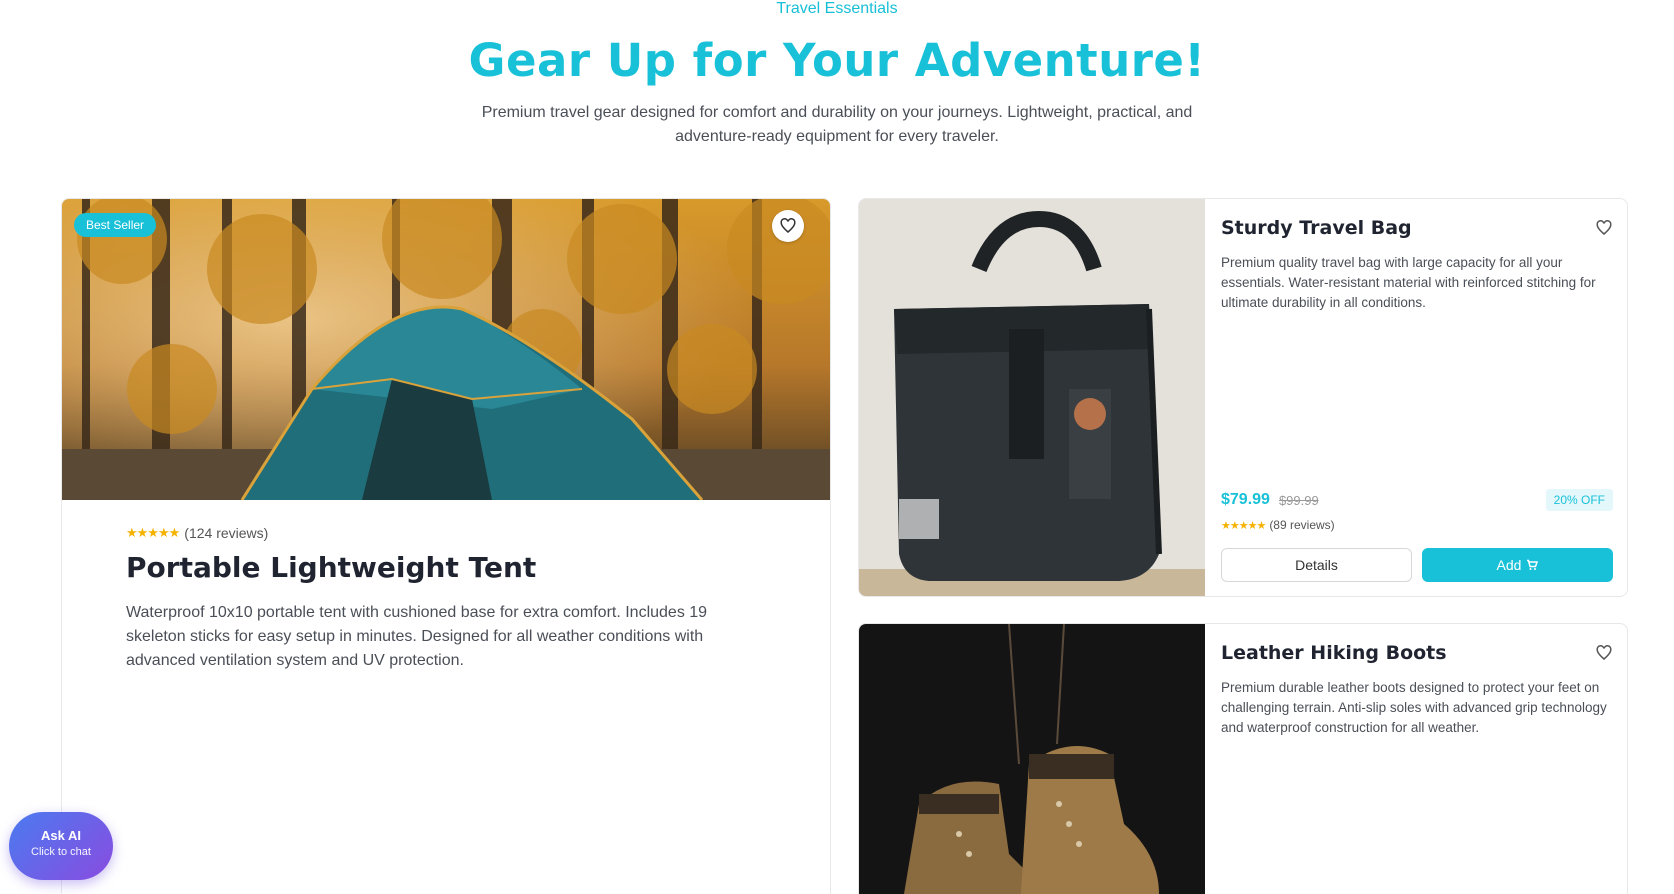  What do you see at coordinates (837, 60) in the screenshot?
I see `page-title: Gear Up for Your Adventure!` at bounding box center [837, 60].